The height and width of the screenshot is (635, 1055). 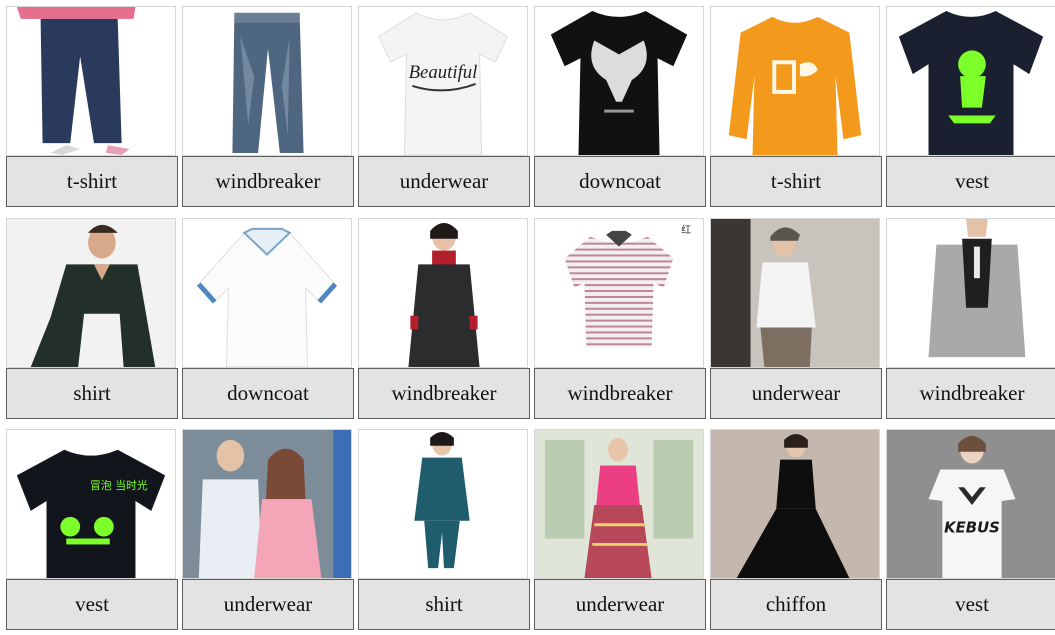 I want to click on svg-text: 冒泡 当时光, so click(x=119, y=485).